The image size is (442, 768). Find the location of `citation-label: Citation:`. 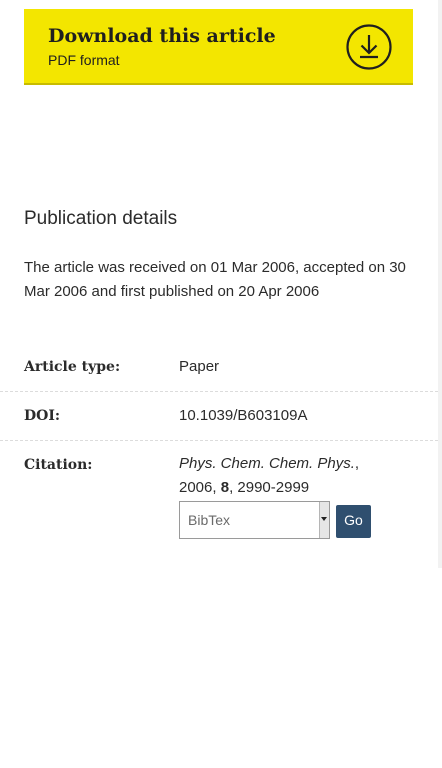

citation-label: Citation: is located at coordinates (58, 465).